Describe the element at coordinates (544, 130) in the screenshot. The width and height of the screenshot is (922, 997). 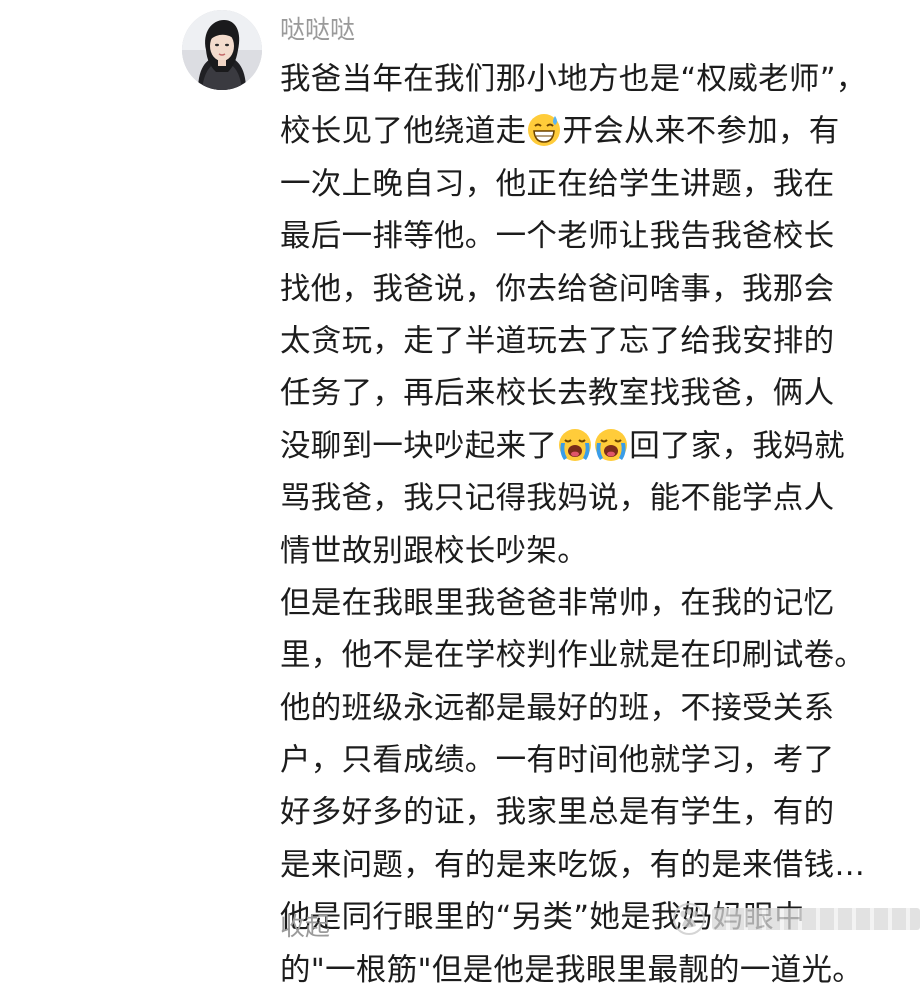
I see `sweat-smile-emoji-icon` at that location.